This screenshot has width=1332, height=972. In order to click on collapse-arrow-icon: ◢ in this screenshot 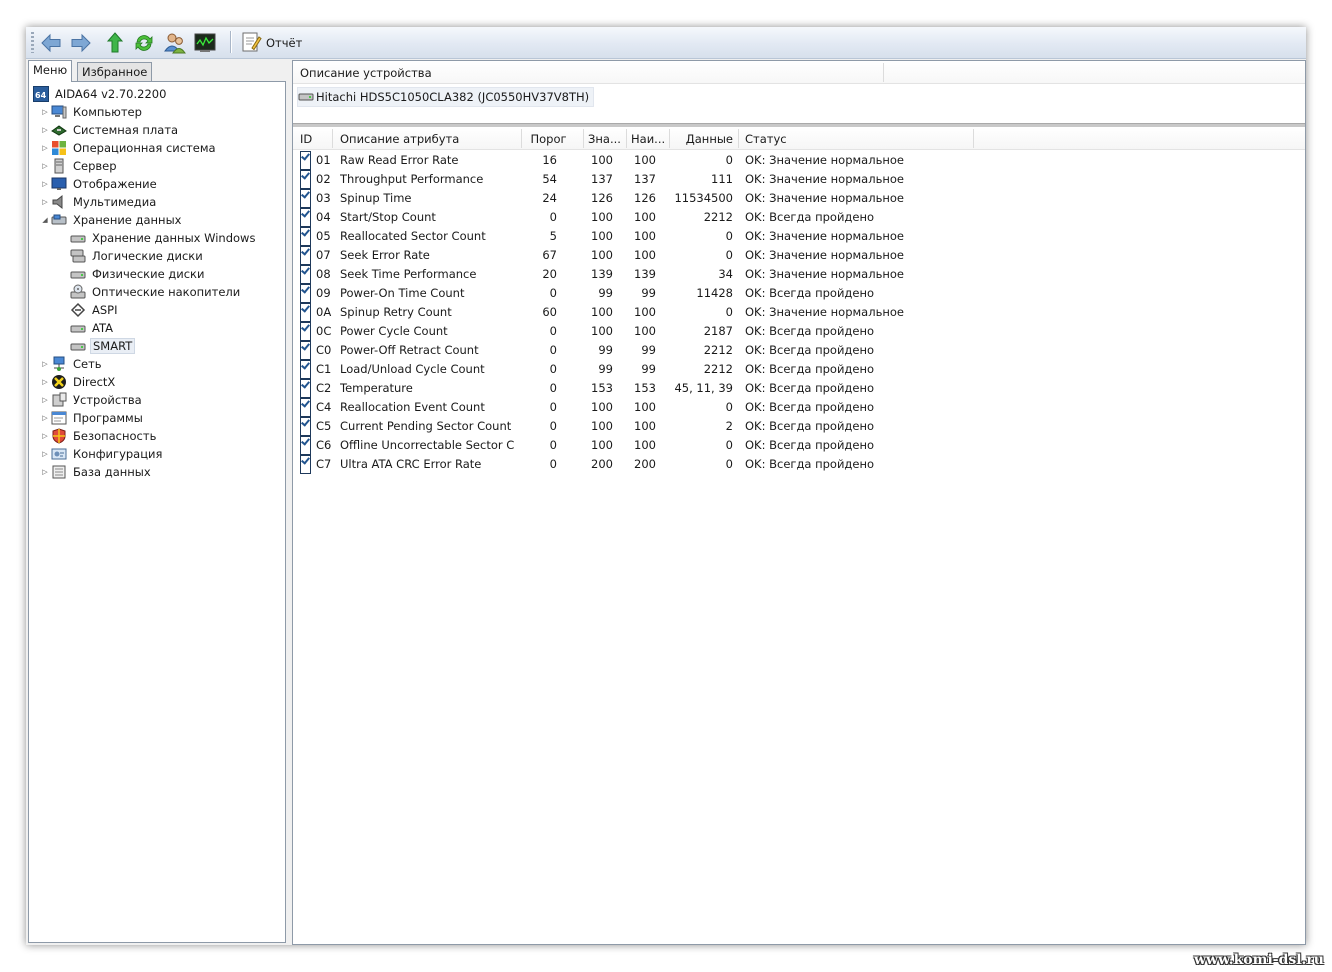, I will do `click(45, 220)`.